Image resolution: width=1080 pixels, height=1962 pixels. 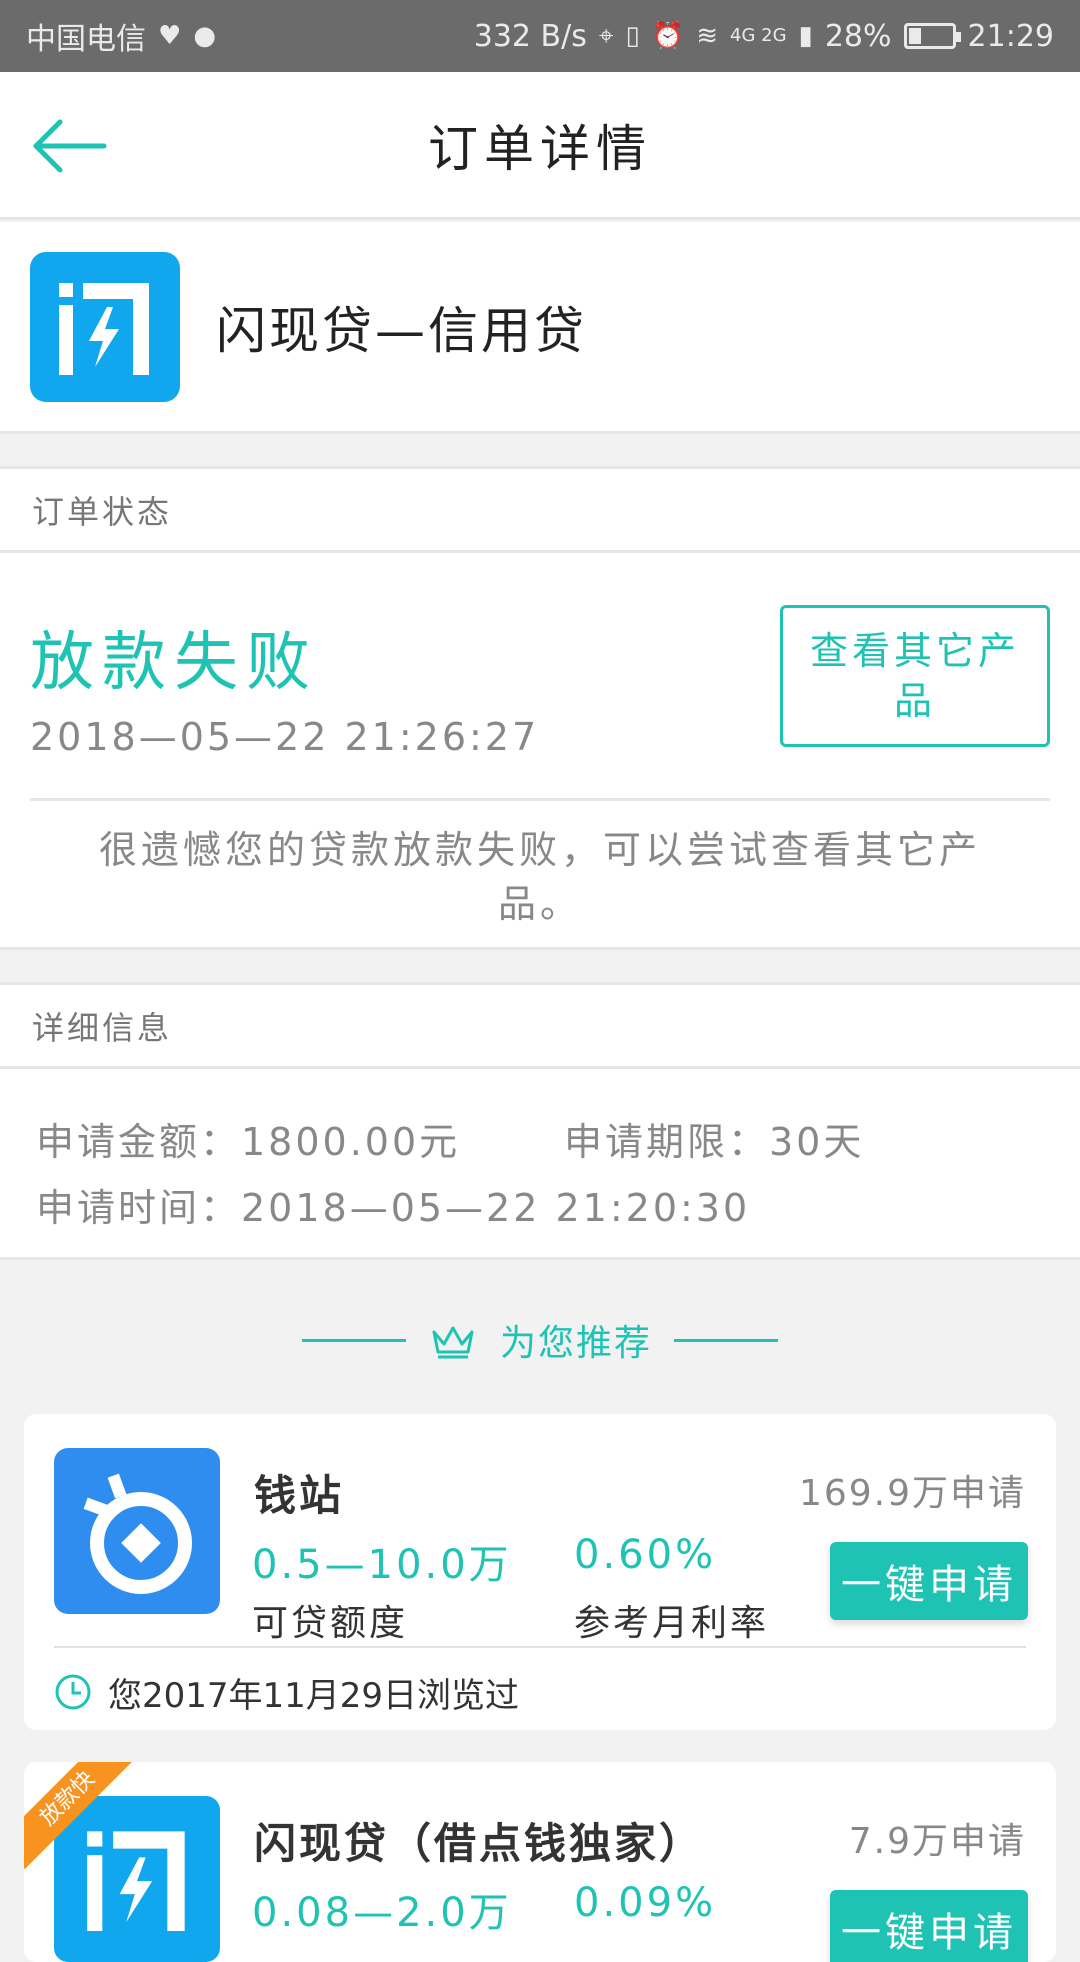 What do you see at coordinates (758, 35) in the screenshot?
I see `network-type: 4G 2G` at bounding box center [758, 35].